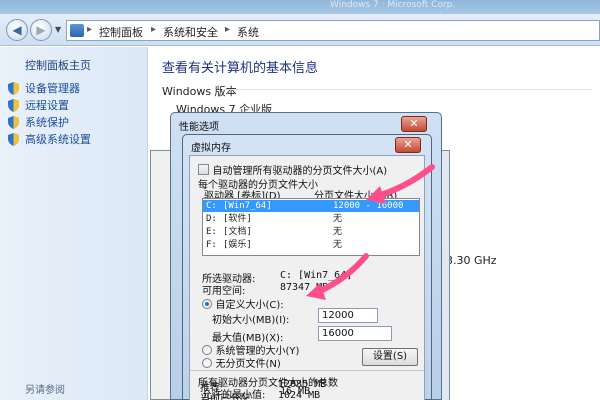 This screenshot has height=400, width=600. Describe the element at coordinates (52, 88) in the screenshot. I see `task-label: 设备管理器` at that location.